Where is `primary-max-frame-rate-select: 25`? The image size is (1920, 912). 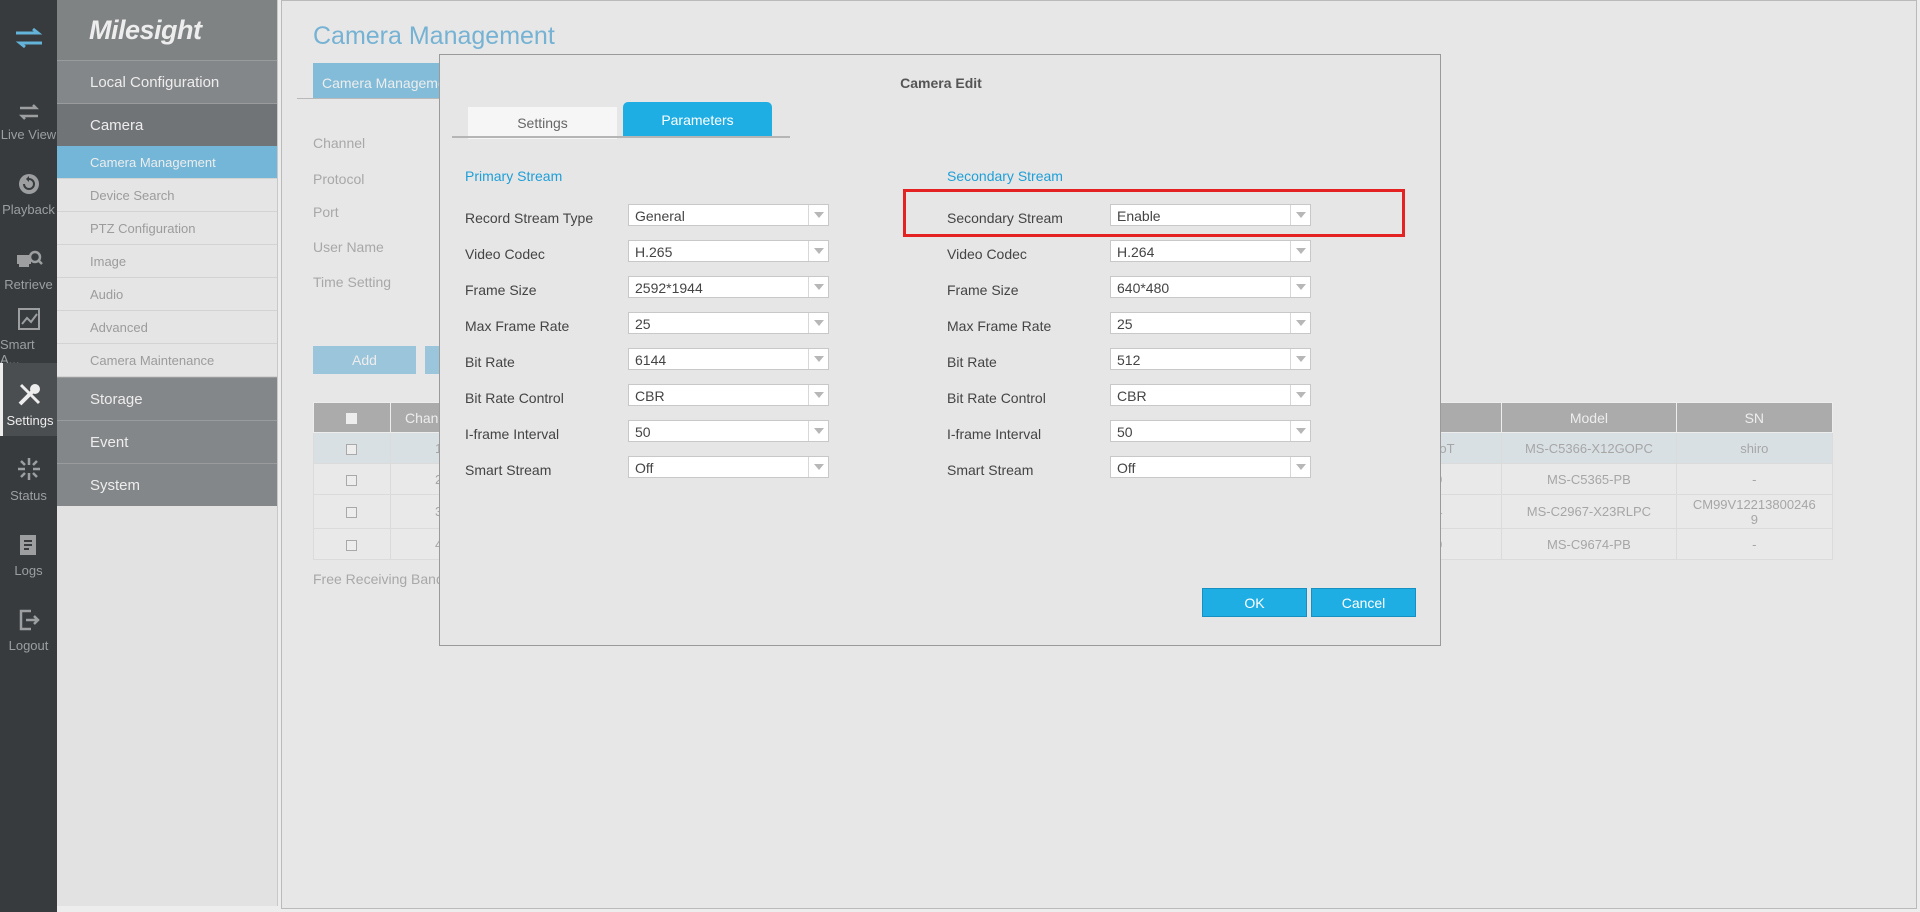
primary-max-frame-rate-select: 25 is located at coordinates (728, 323).